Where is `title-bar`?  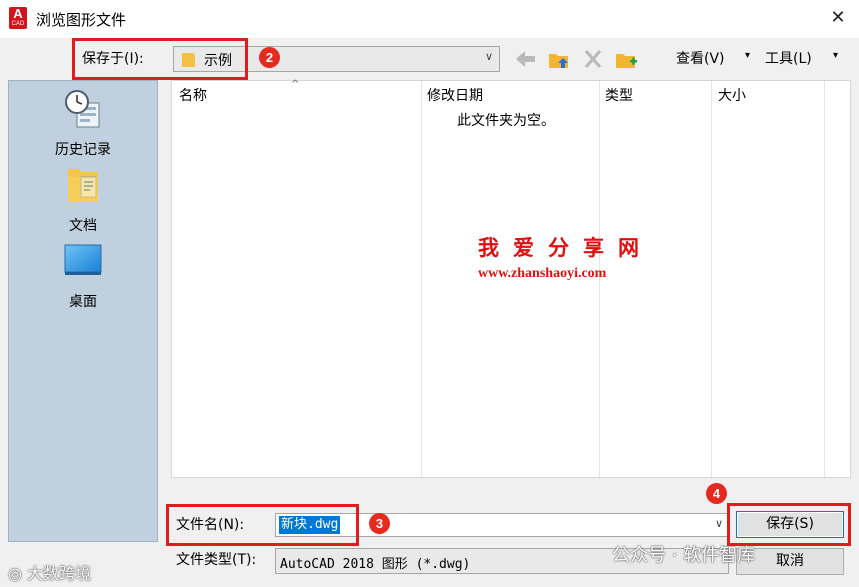
title-bar is located at coordinates (429, 19).